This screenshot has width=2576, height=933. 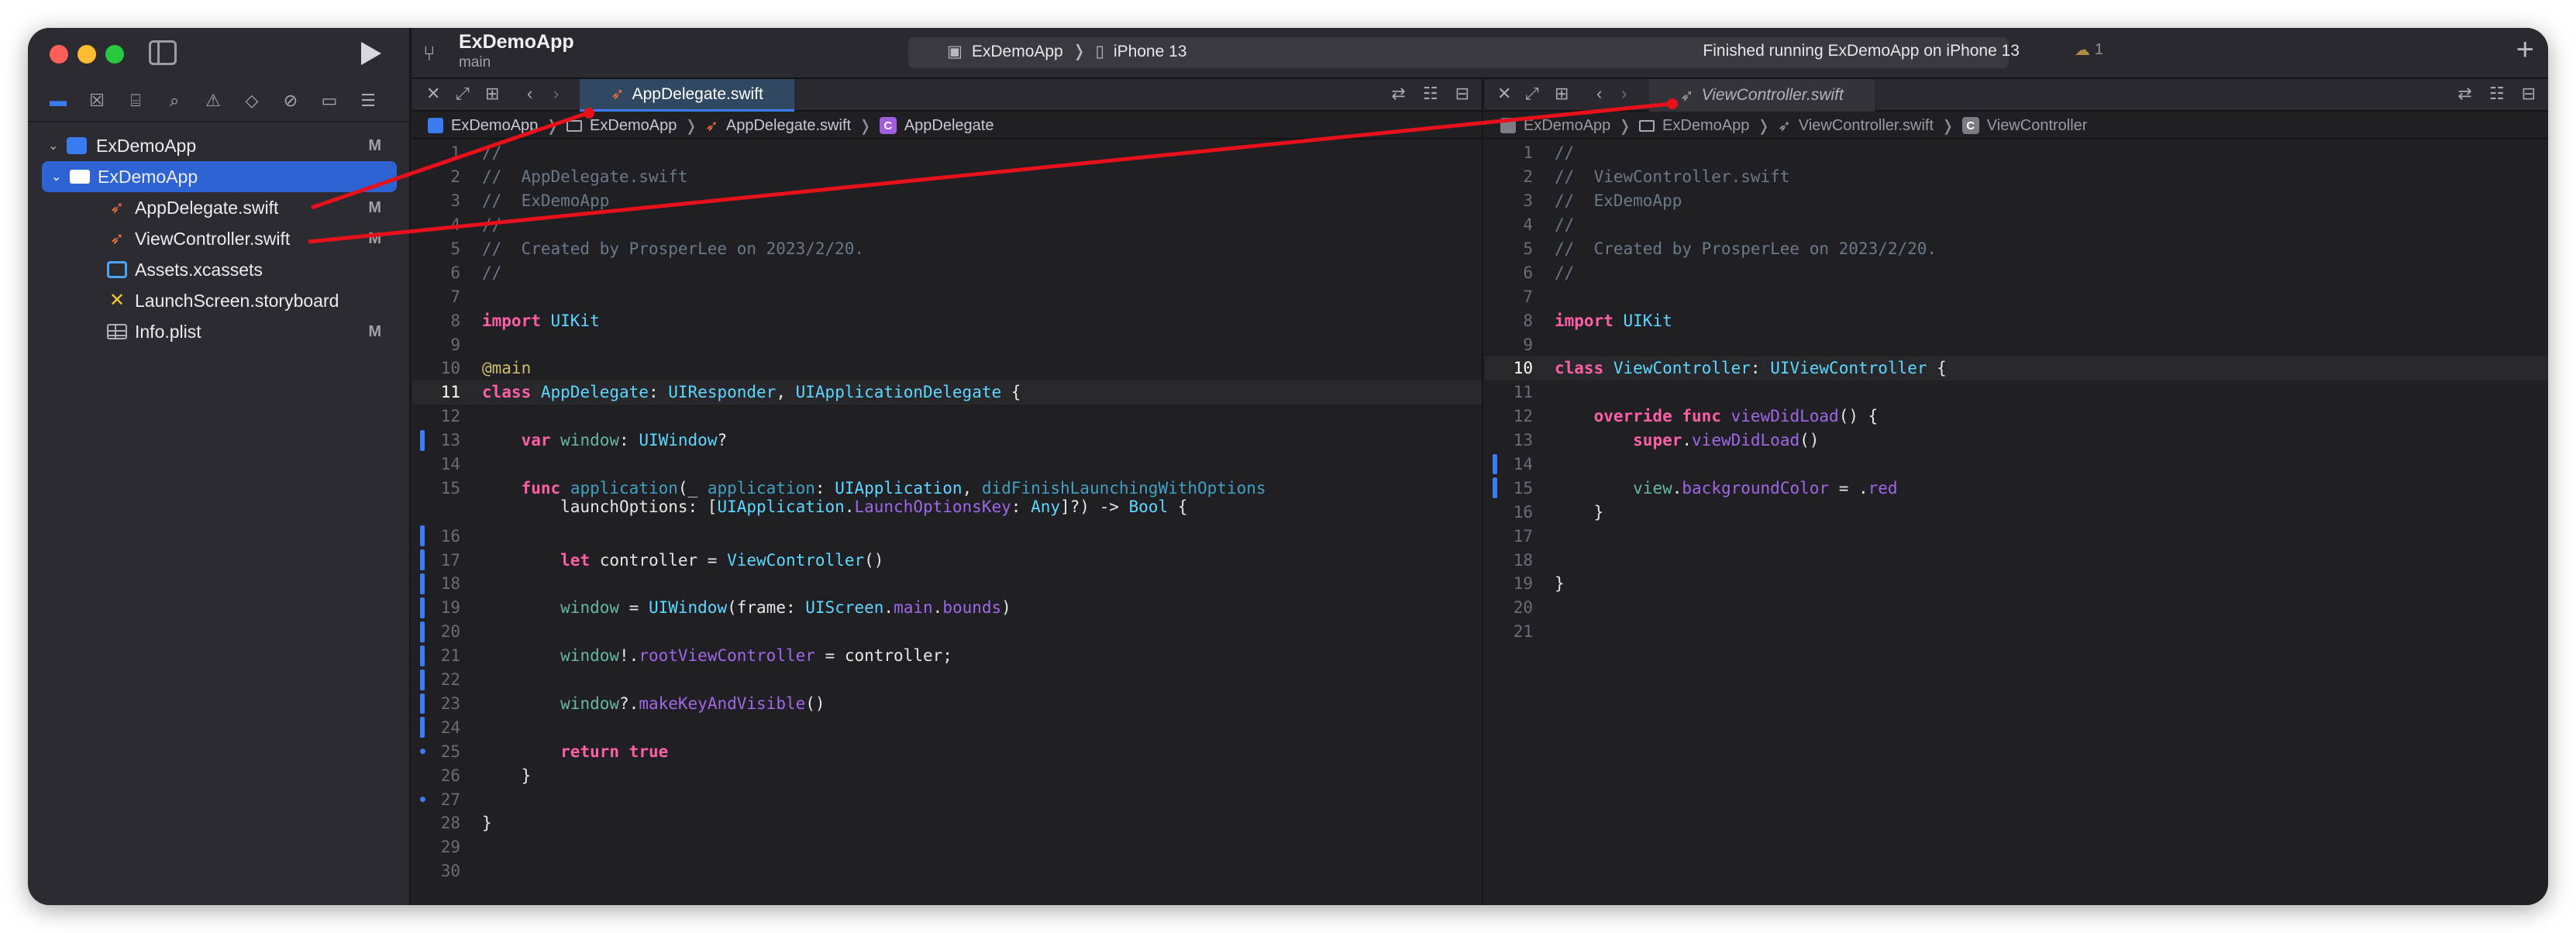 I want to click on code-line: 29, so click(x=947, y=847).